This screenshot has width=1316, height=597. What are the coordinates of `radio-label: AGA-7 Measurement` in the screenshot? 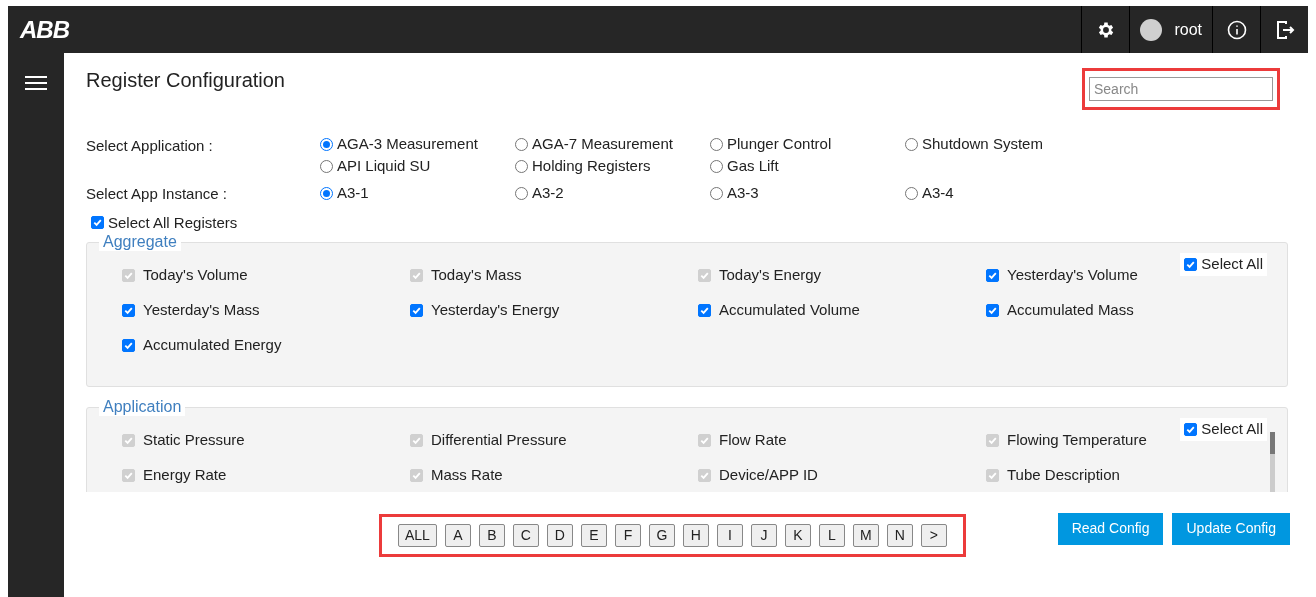 It's located at (602, 143).